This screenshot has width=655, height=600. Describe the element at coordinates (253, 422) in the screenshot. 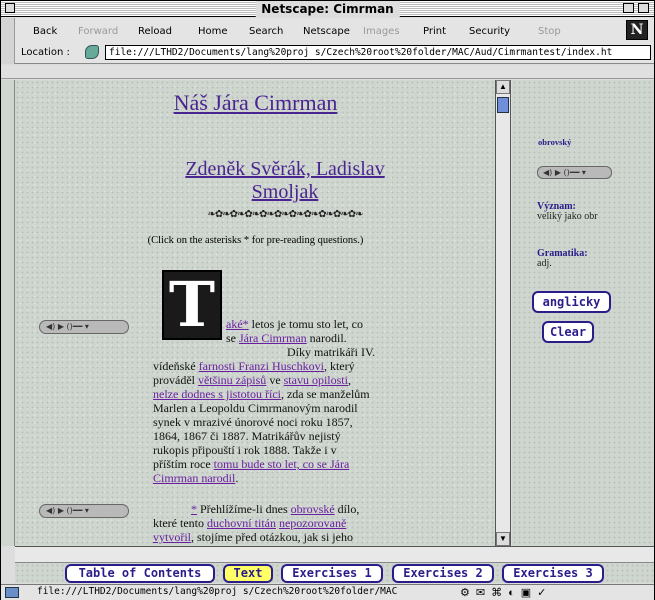

I see `text-span: synek v mrazivé únorové noci roku 1857,` at that location.